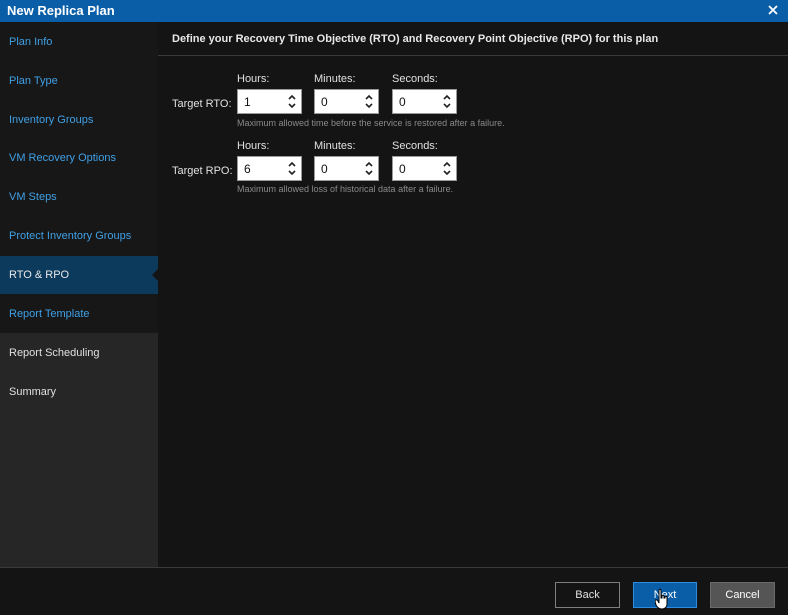 This screenshot has height=615, width=788. Describe the element at coordinates (773, 10) in the screenshot. I see `close-icon` at that location.